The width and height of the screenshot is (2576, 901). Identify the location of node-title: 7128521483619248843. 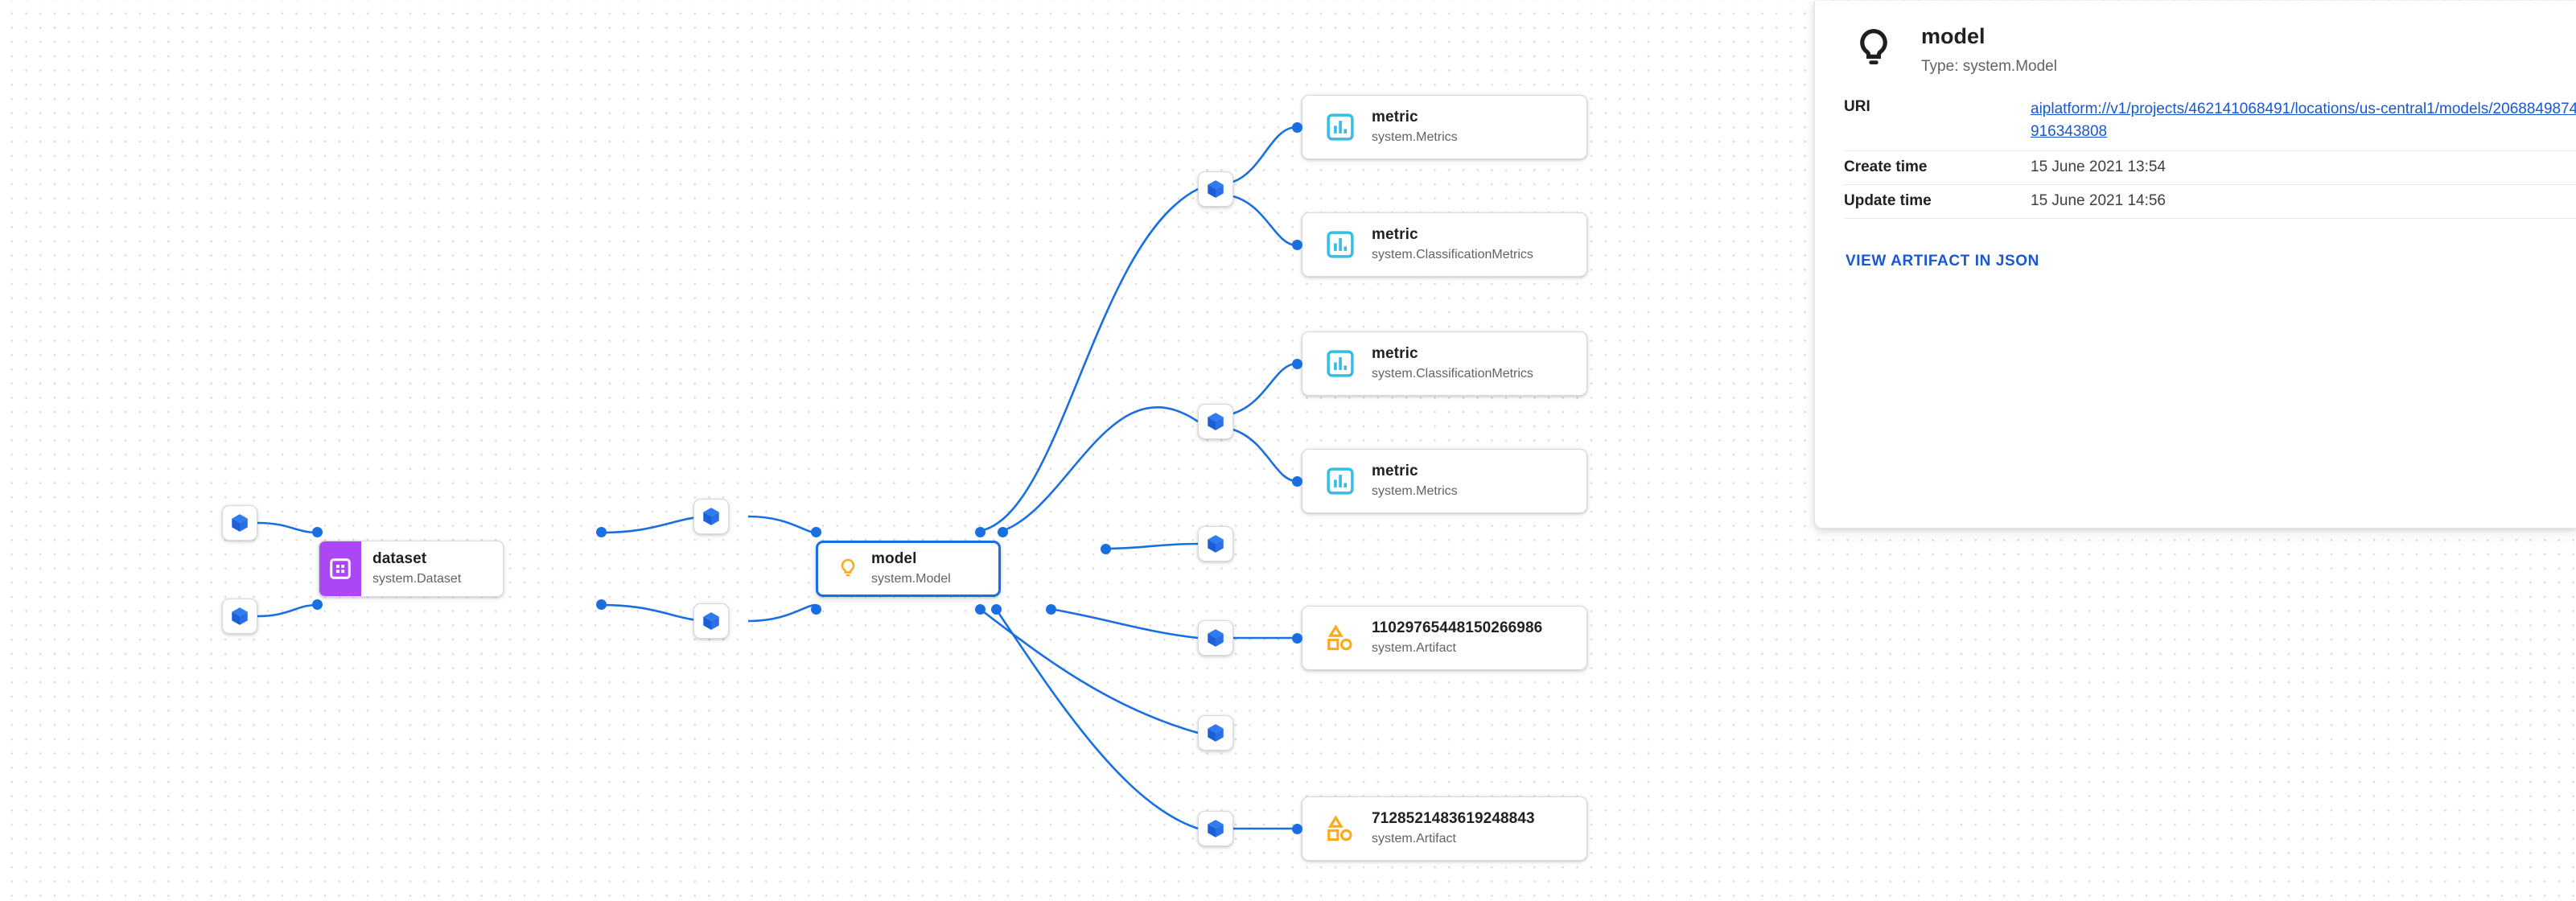
(1453, 818).